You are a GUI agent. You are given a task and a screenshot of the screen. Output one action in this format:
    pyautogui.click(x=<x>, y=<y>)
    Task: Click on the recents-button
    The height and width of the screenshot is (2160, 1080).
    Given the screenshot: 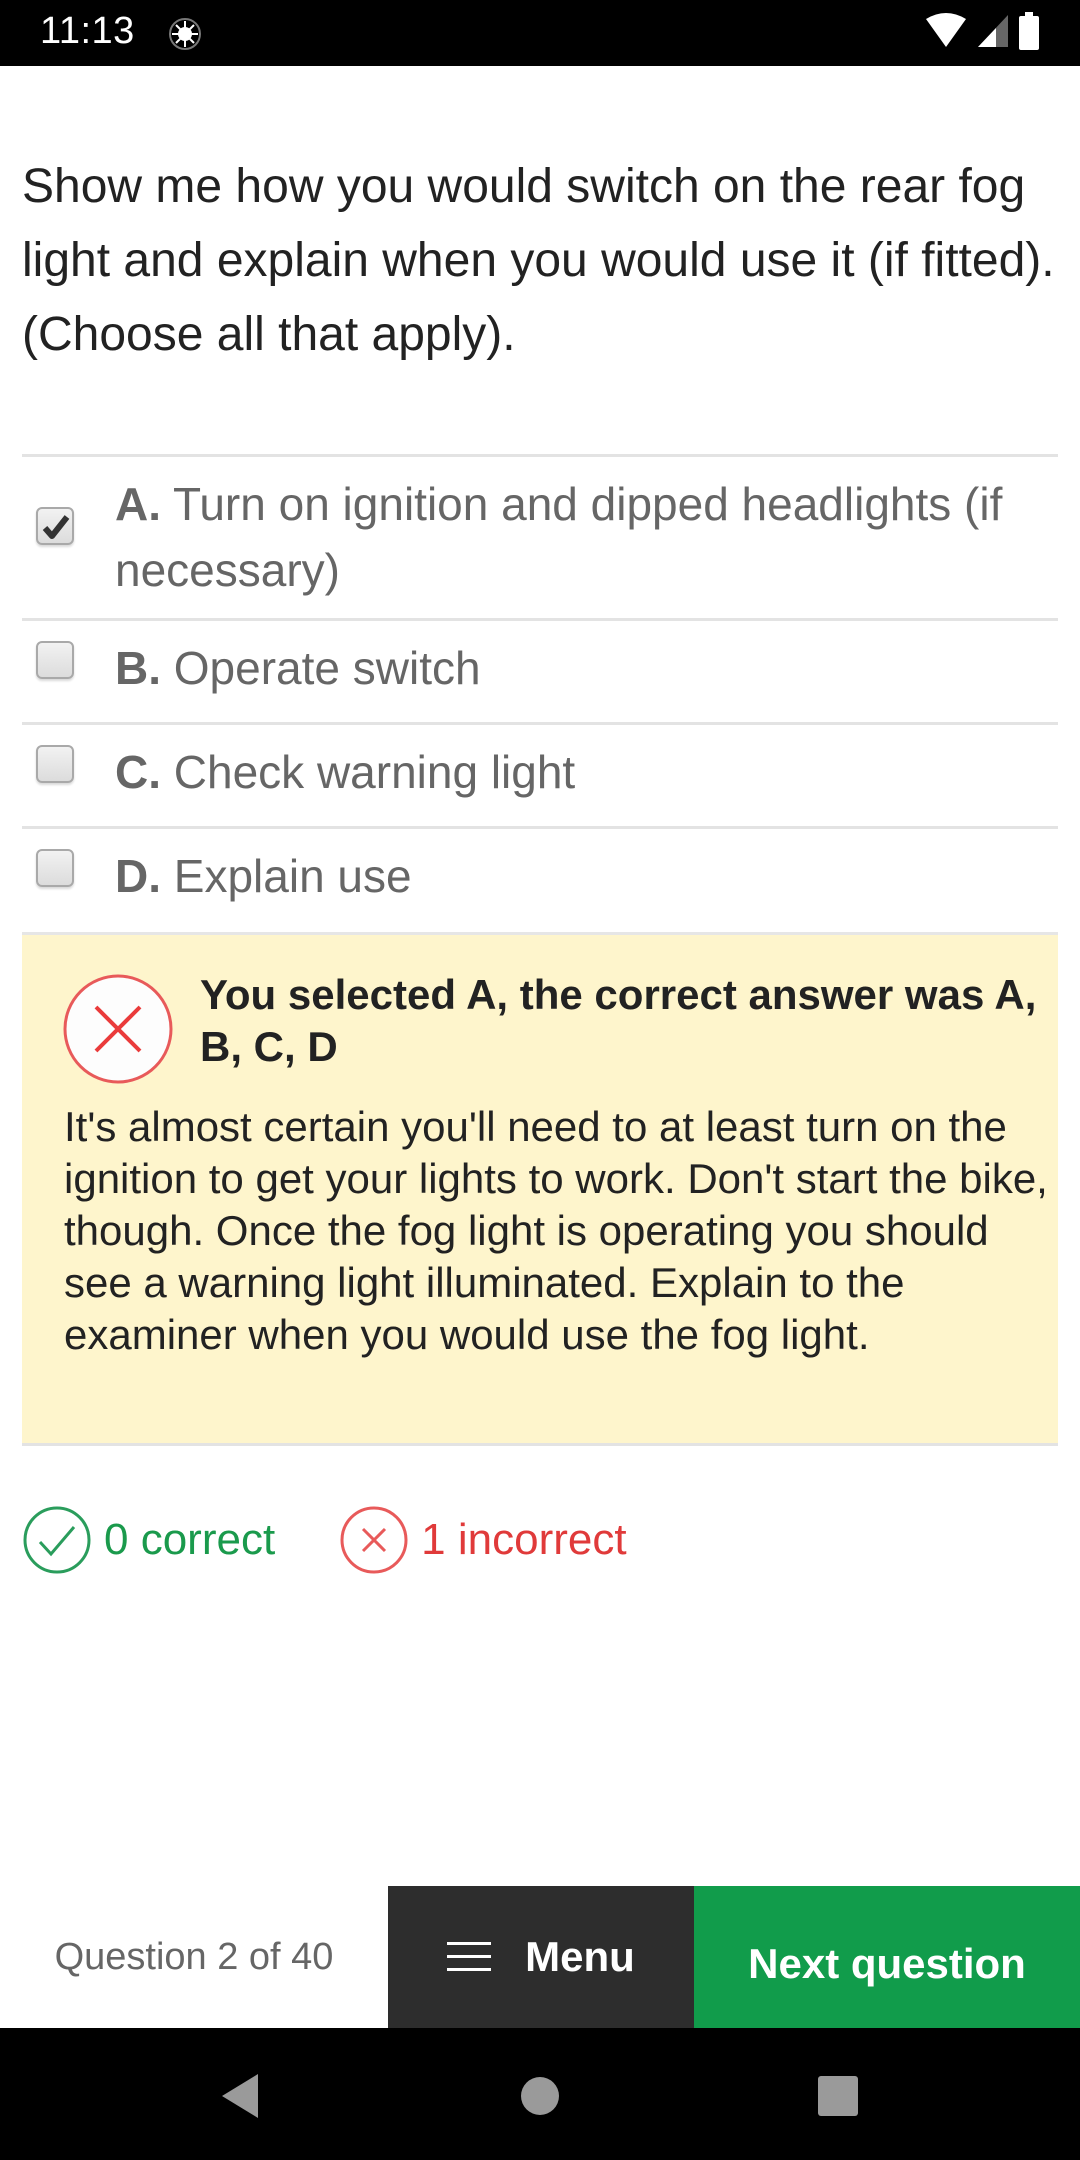 What is the action you would take?
    pyautogui.click(x=838, y=2096)
    